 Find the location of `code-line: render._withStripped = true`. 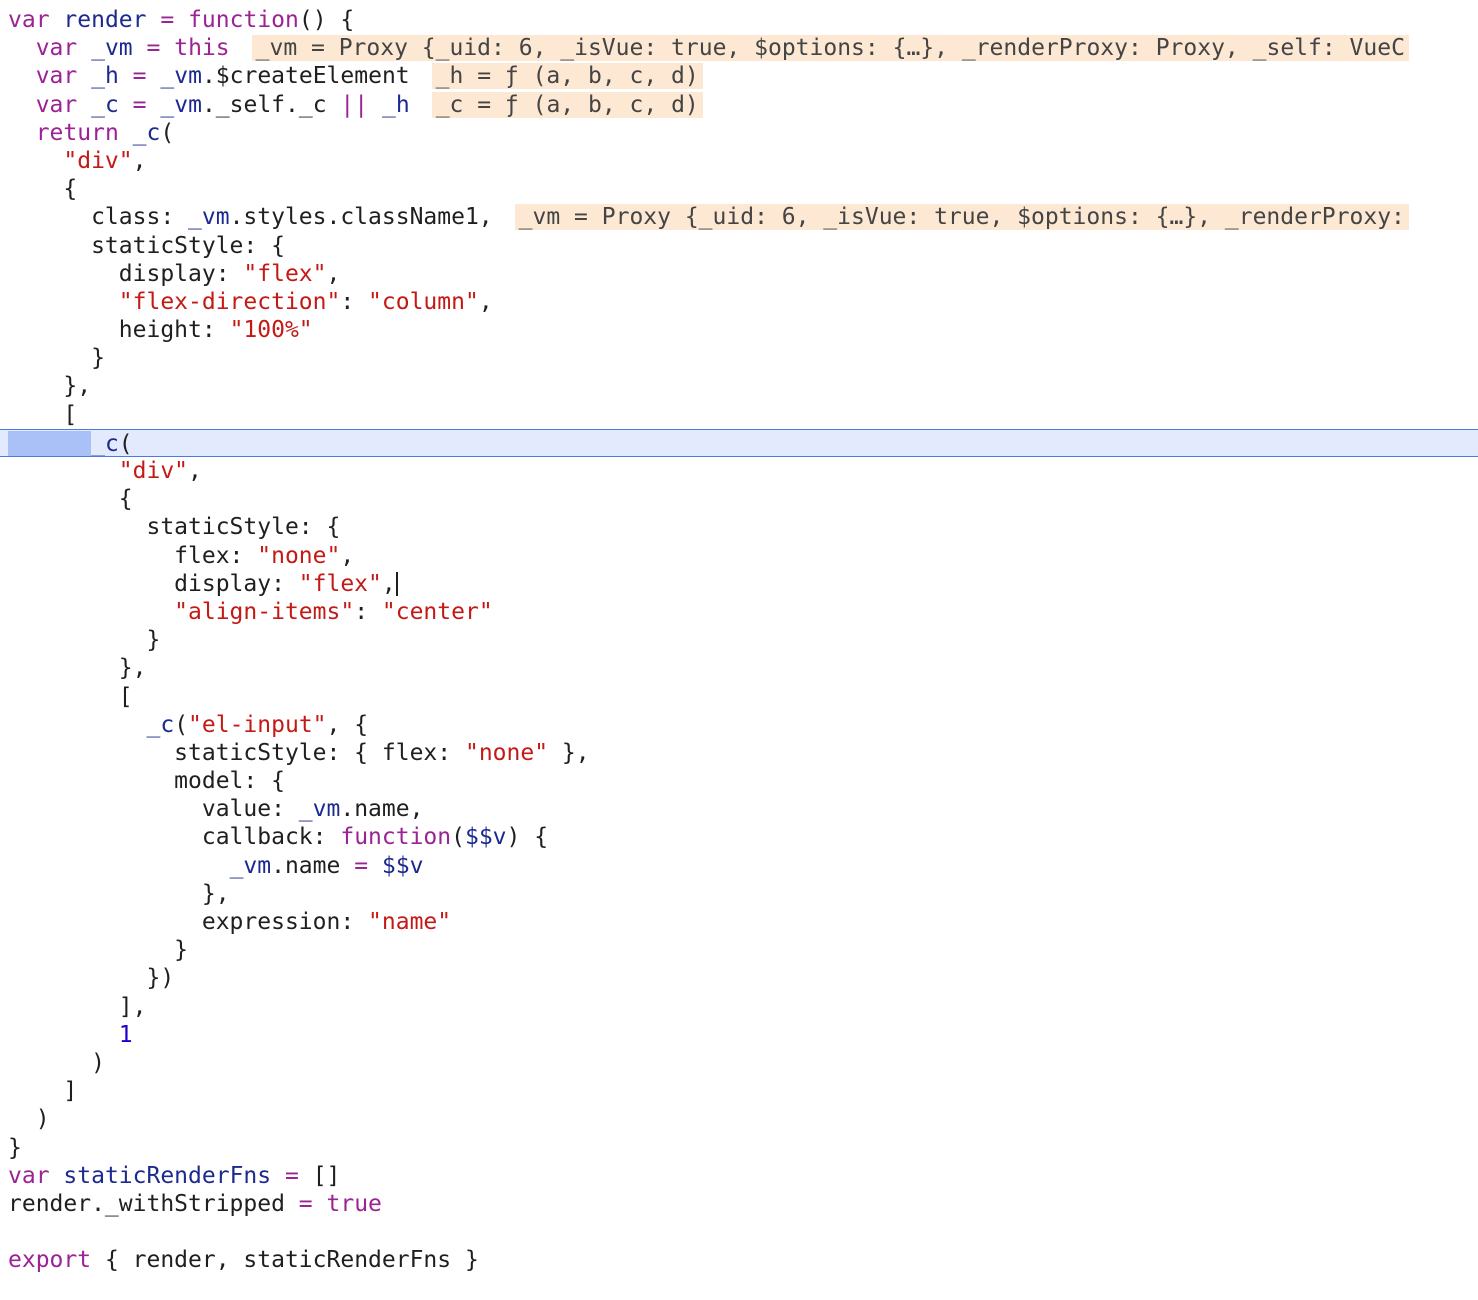

code-line: render._withStripped = true is located at coordinates (739, 1204).